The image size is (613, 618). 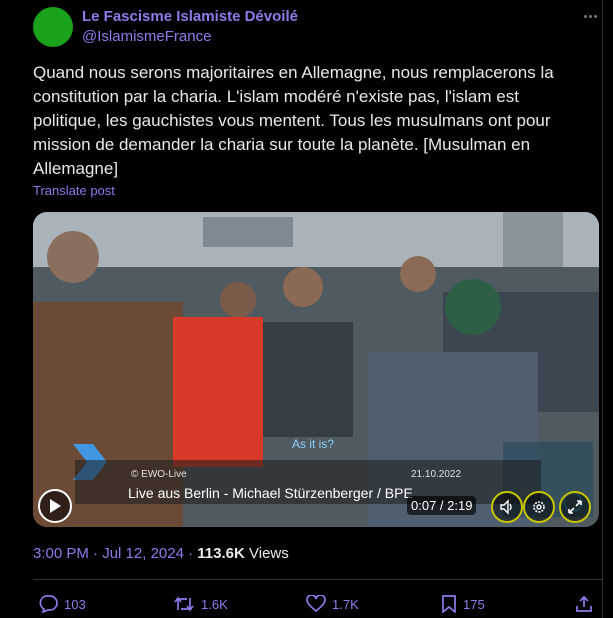 What do you see at coordinates (449, 604) in the screenshot?
I see `bookmark-icon` at bounding box center [449, 604].